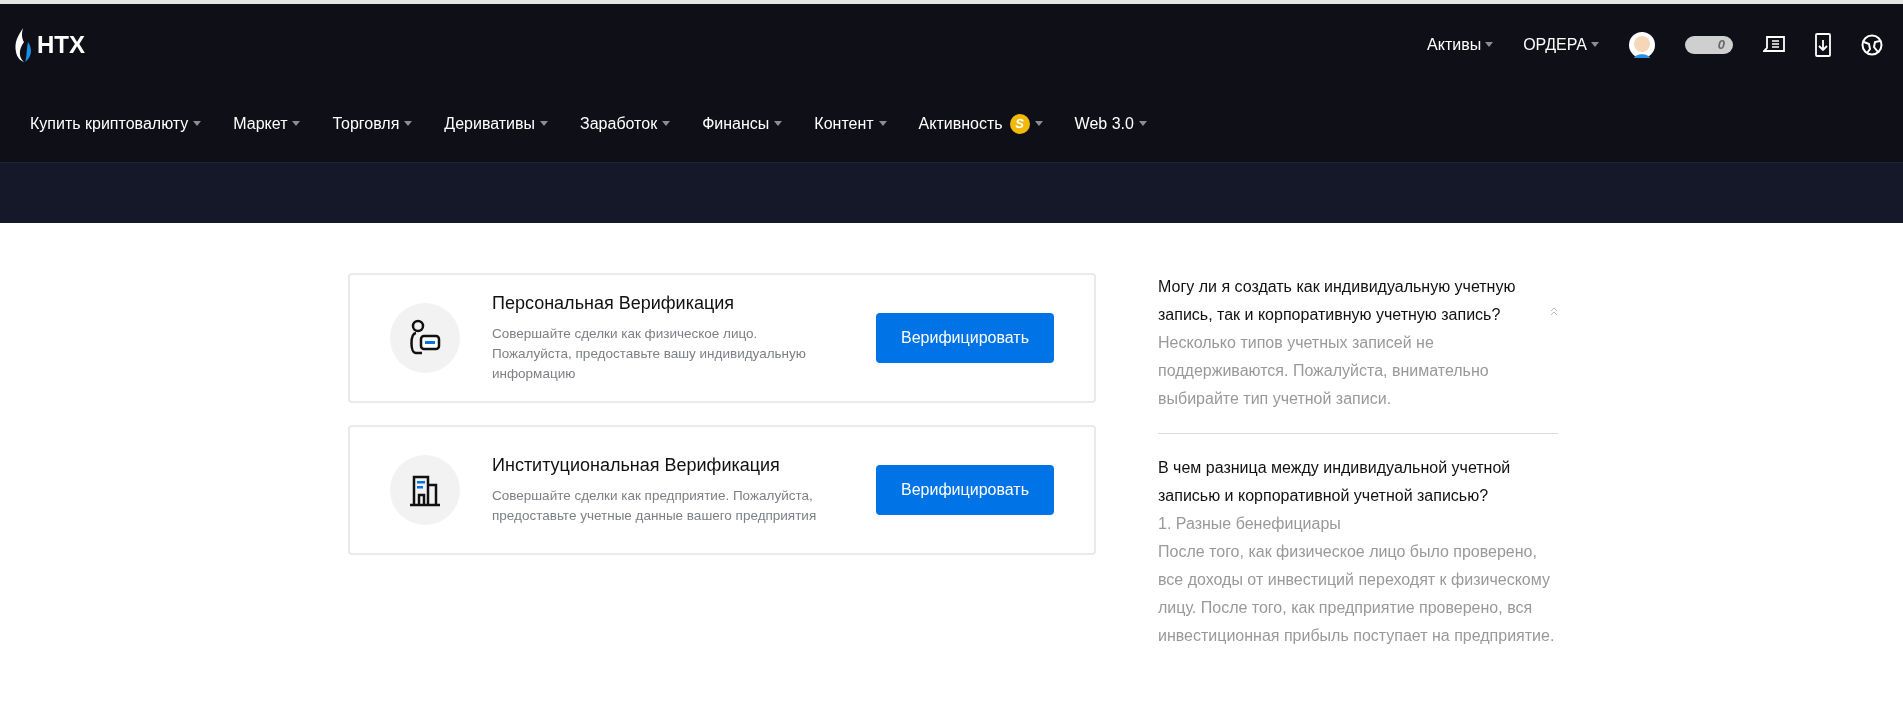  Describe the element at coordinates (1250, 524) in the screenshot. I see `faq-answer: 1. Разные бенефициары` at that location.